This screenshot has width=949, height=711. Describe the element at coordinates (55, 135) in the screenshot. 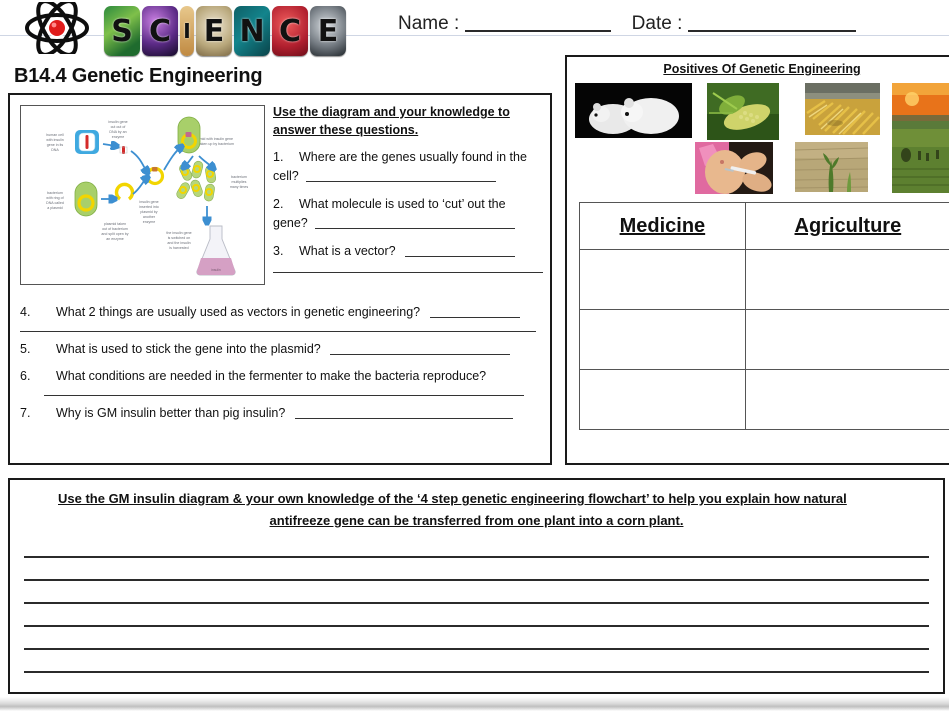

I see `svg-text: human cell` at that location.